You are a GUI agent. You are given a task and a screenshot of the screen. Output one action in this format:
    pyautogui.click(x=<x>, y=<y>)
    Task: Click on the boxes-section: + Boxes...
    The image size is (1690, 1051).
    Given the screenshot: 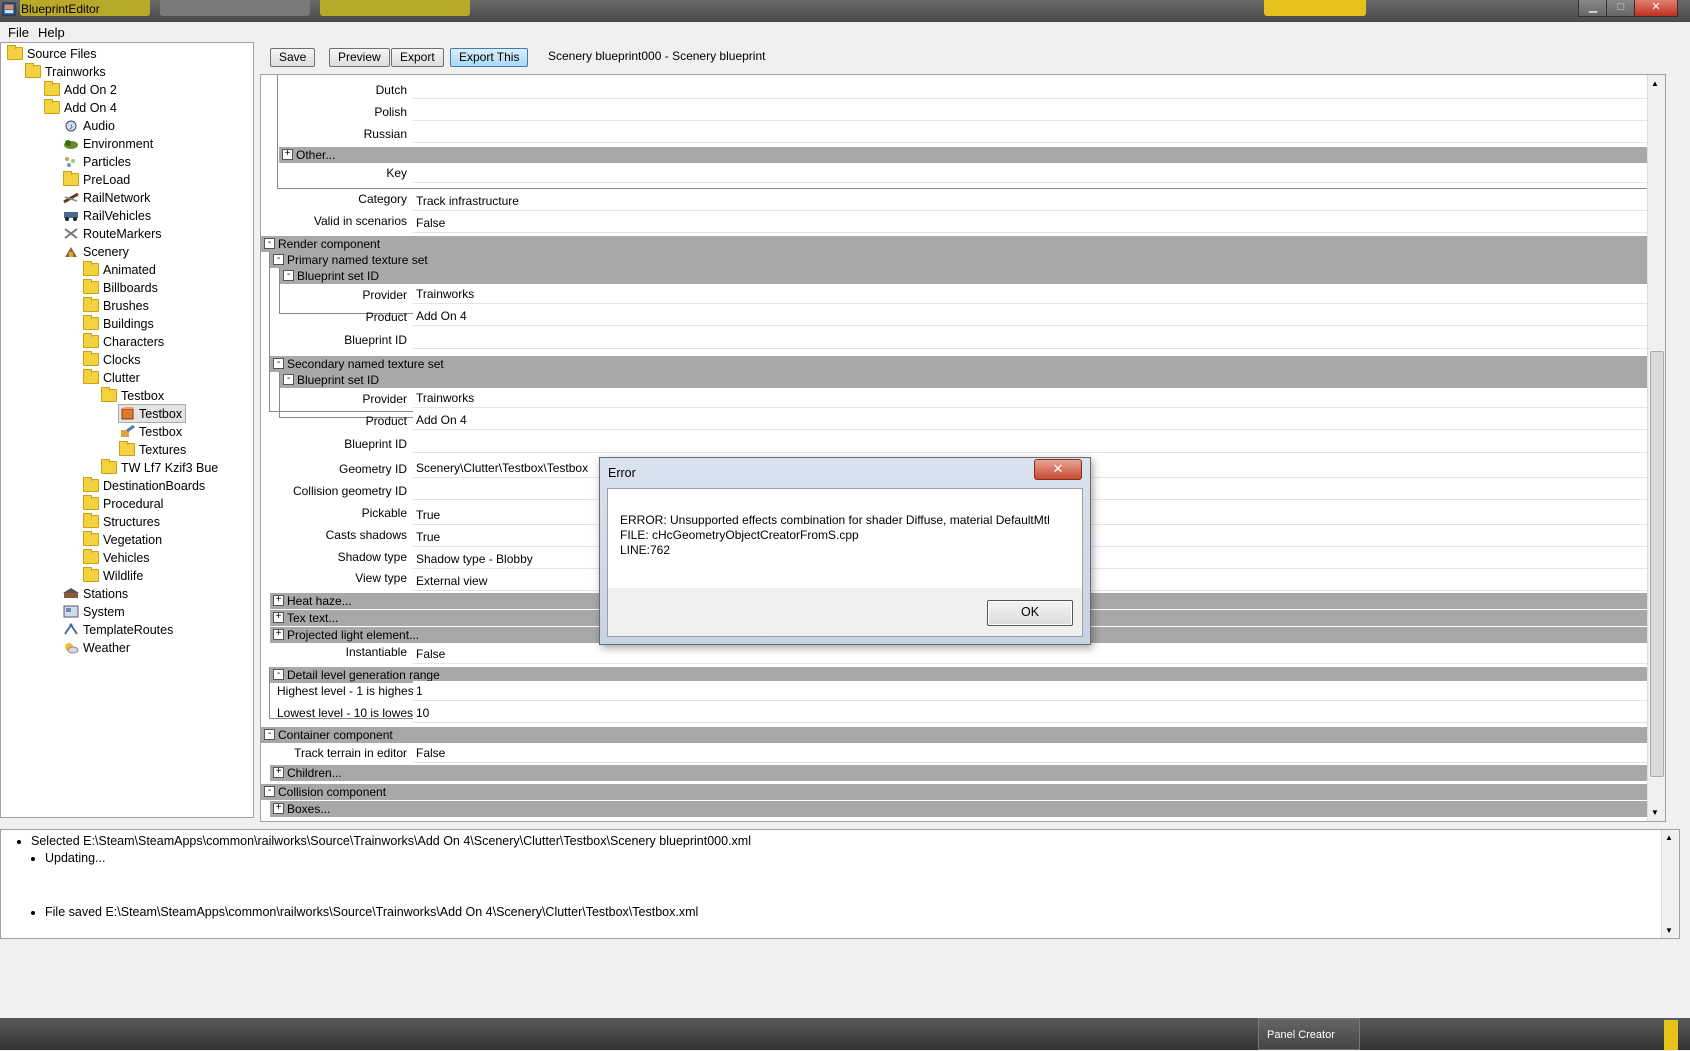 What is the action you would take?
    pyautogui.click(x=965, y=809)
    